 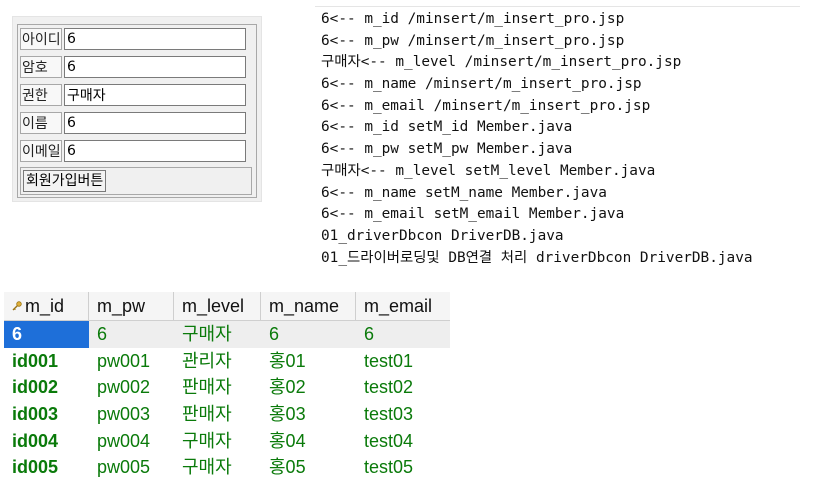 I want to click on column-header-m-name: m_name, so click(x=308, y=306).